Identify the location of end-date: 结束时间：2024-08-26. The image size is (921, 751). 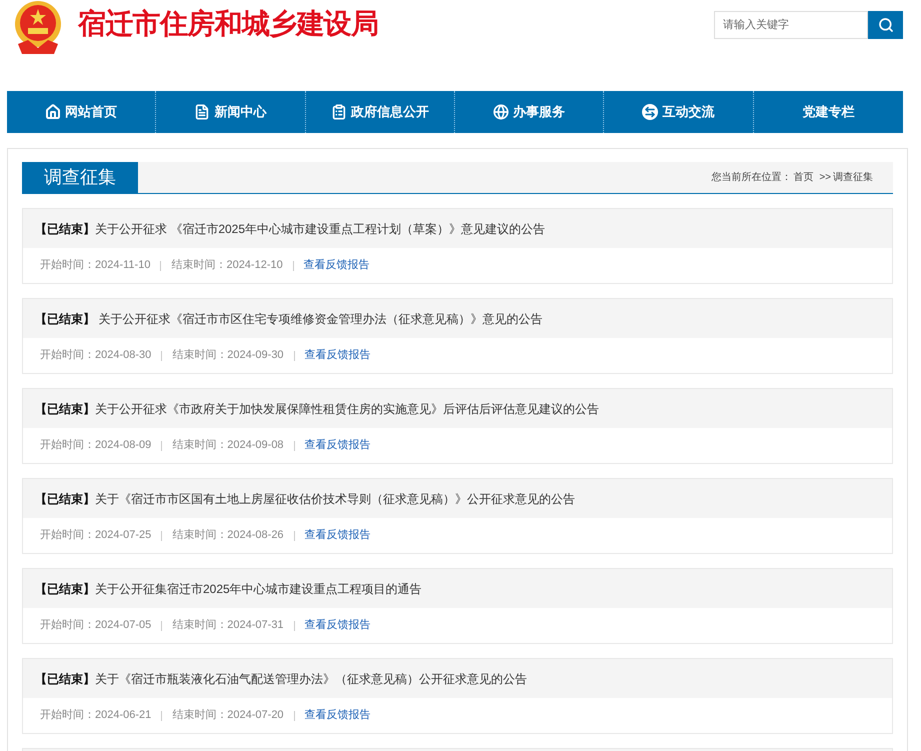
(228, 536).